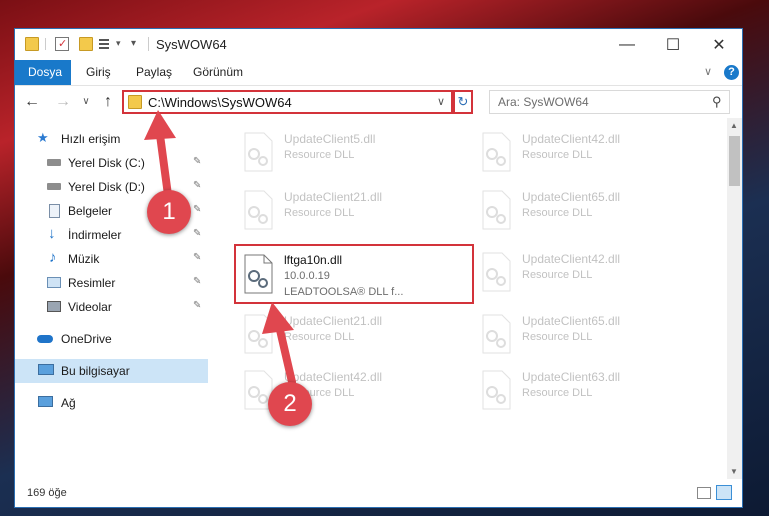 Image resolution: width=769 pixels, height=516 pixels. I want to click on callout-badge-2: 2, so click(290, 404).